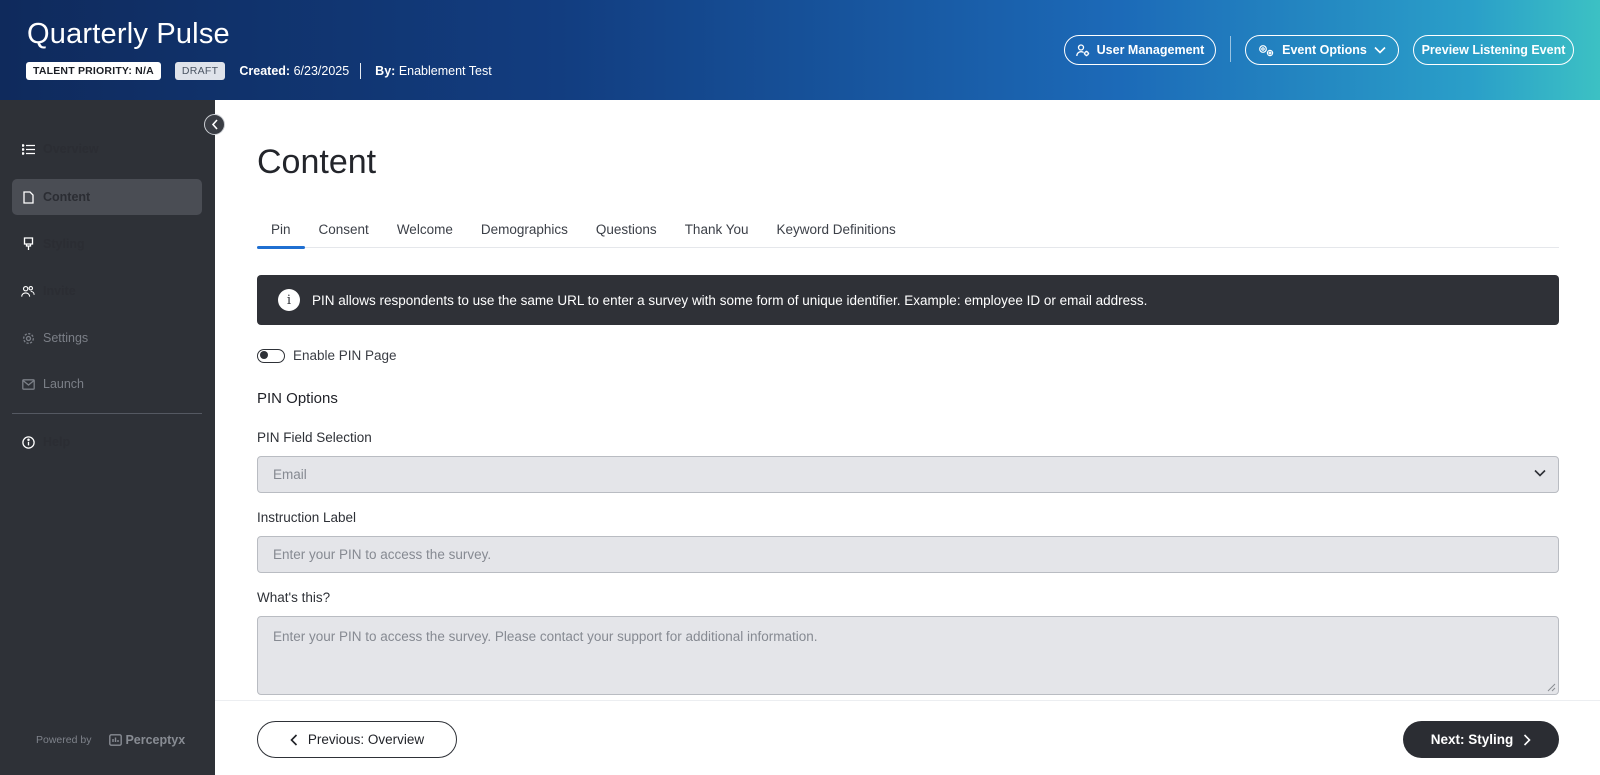 The height and width of the screenshot is (775, 1600). I want to click on sidebar-item-overview: Overview, so click(107, 149).